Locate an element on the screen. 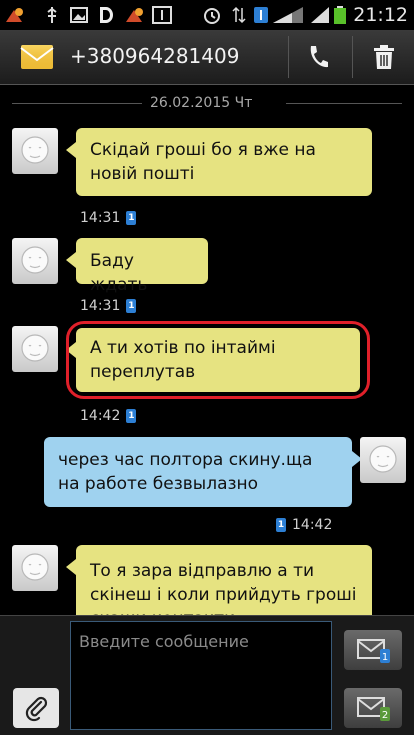  weather-notification-icon is located at coordinates (14, 15).